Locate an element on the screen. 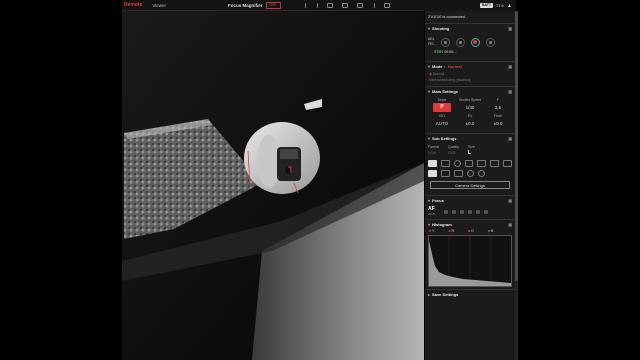 The width and height of the screenshot is (640, 360). aspect-icon is located at coordinates (432, 163).